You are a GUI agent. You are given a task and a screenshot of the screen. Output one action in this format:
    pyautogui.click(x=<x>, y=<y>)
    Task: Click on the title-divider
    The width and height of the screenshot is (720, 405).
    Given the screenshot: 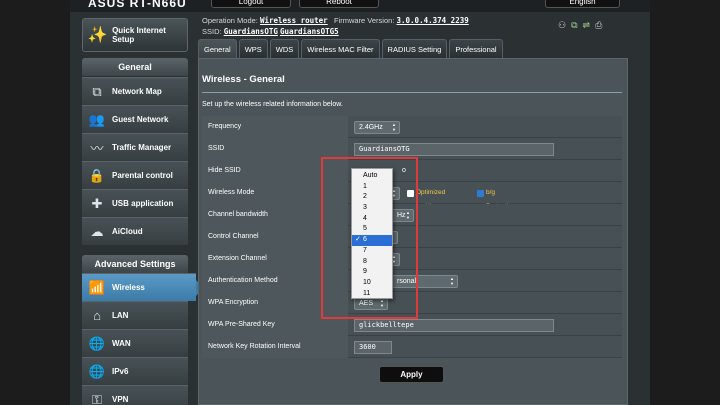 What is the action you would take?
    pyautogui.click(x=412, y=92)
    